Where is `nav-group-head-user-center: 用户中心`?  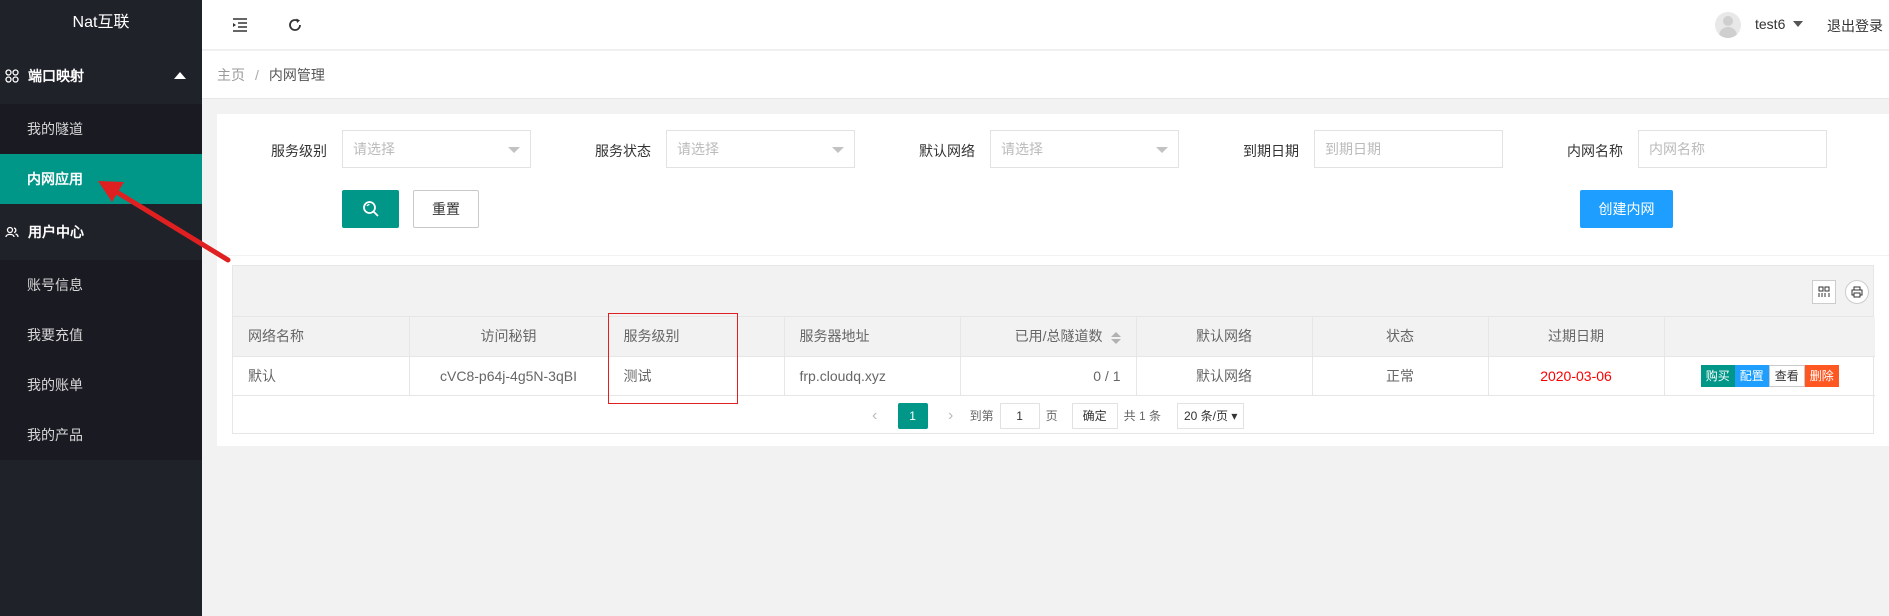 nav-group-head-user-center: 用户中心 is located at coordinates (101, 232).